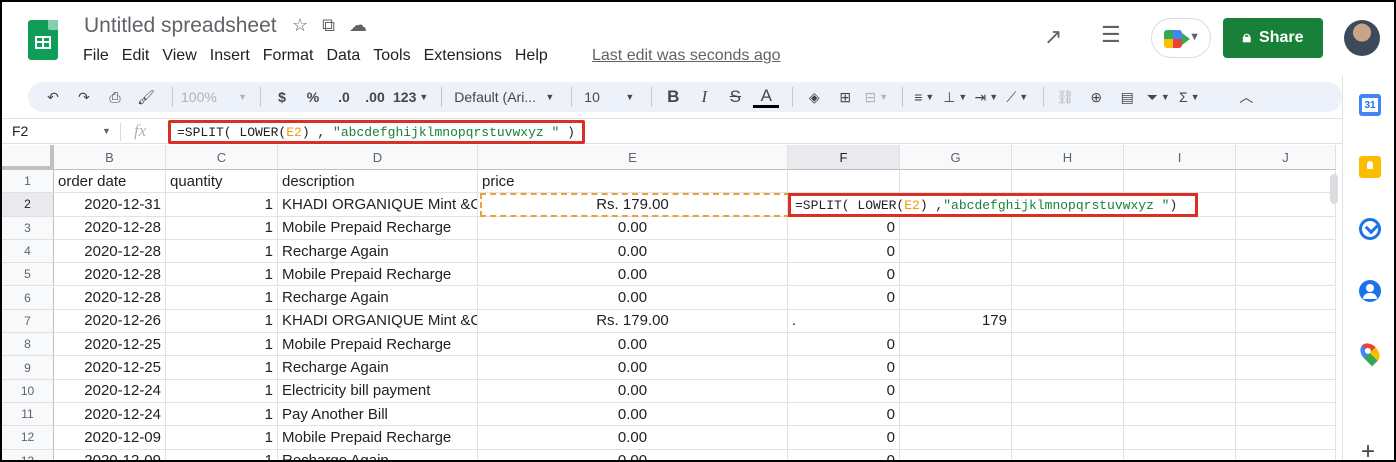  I want to click on cell-h12, so click(1068, 438).